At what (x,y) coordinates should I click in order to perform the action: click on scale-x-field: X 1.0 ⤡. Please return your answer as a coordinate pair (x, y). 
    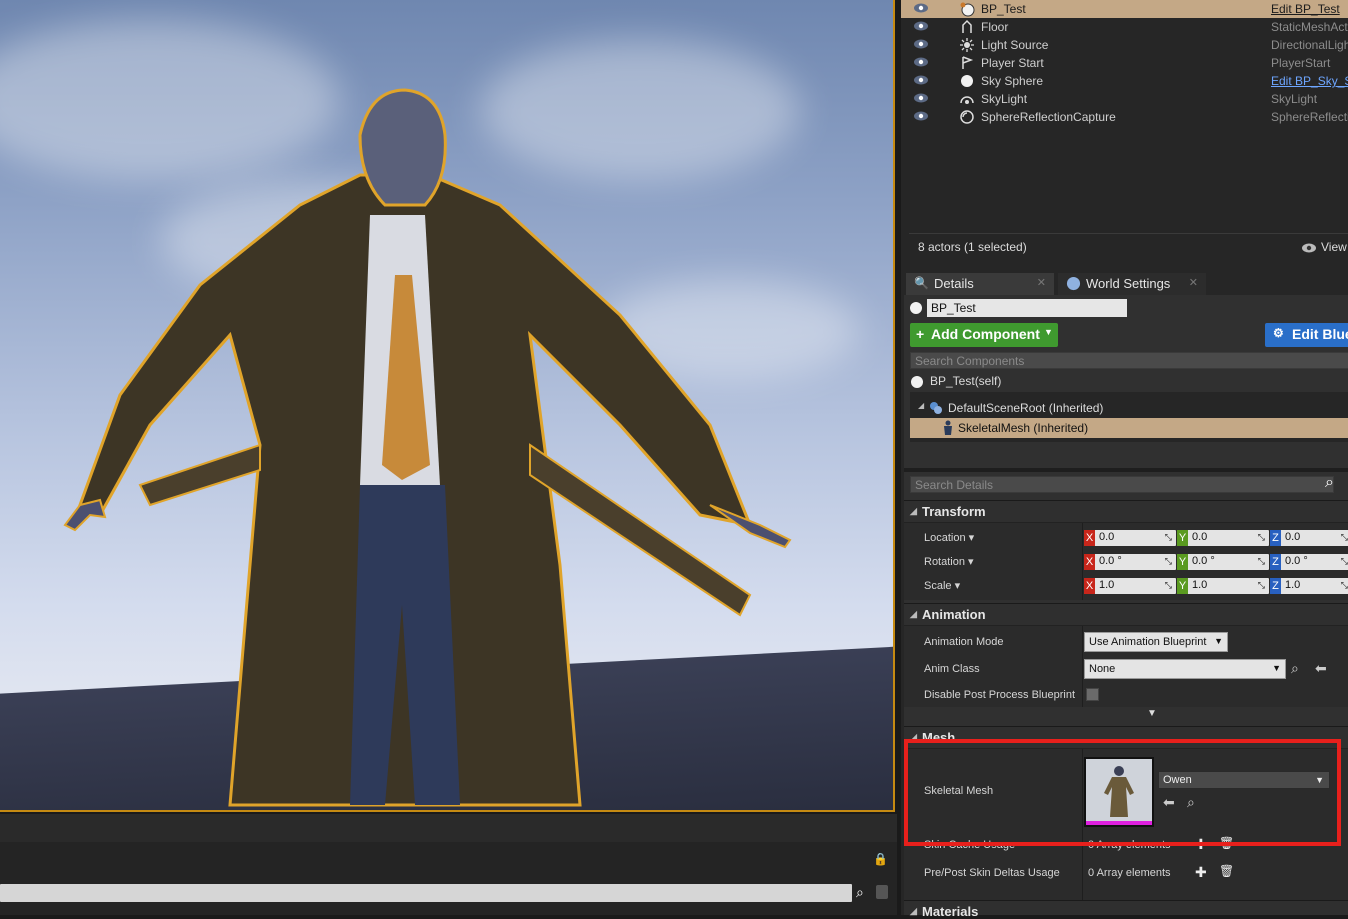
    Looking at the image, I should click on (1130, 586).